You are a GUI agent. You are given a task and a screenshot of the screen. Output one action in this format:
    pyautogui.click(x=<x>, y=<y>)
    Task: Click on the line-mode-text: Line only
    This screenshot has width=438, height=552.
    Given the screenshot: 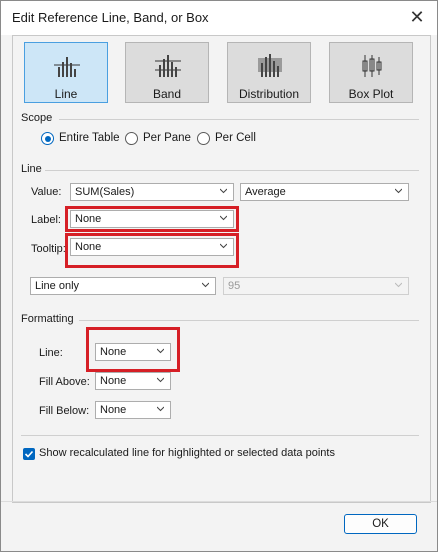 What is the action you would take?
    pyautogui.click(x=57, y=286)
    